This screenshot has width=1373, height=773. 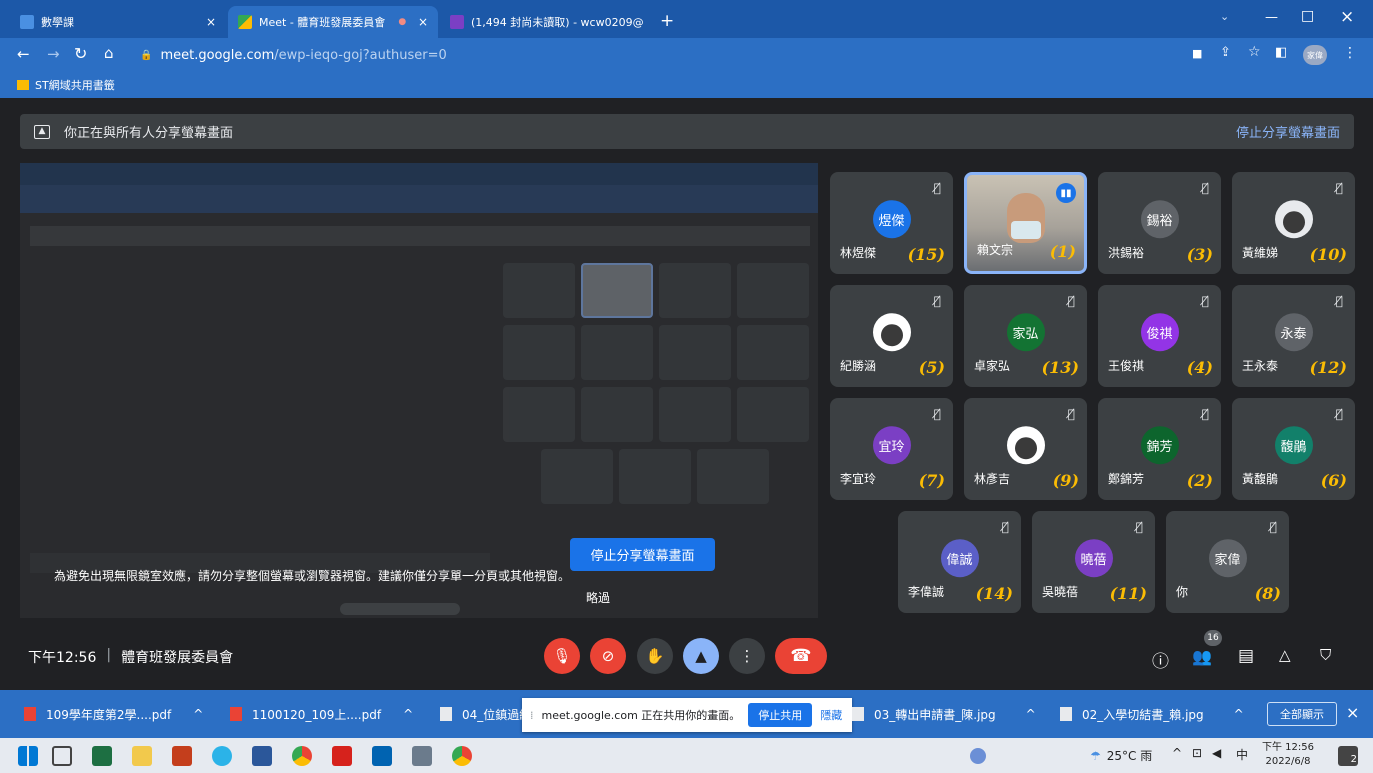 What do you see at coordinates (109, 53) in the screenshot?
I see `home-icon: ⌂` at bounding box center [109, 53].